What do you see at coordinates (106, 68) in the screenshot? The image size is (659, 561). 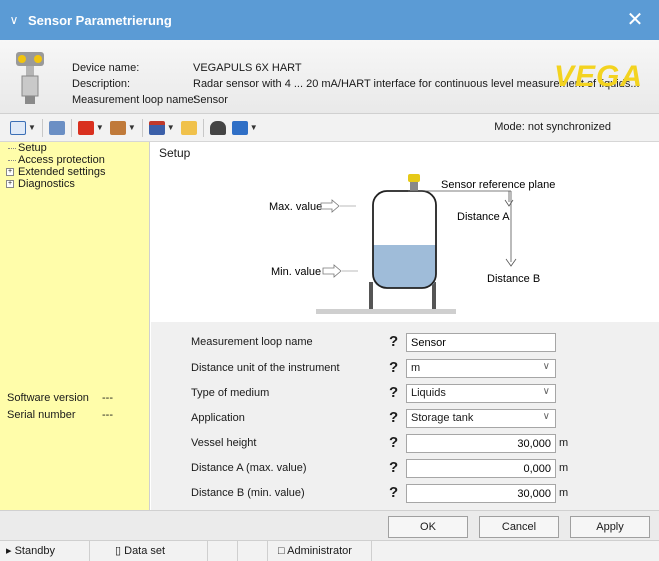 I see `device-name-label: Device name:` at bounding box center [106, 68].